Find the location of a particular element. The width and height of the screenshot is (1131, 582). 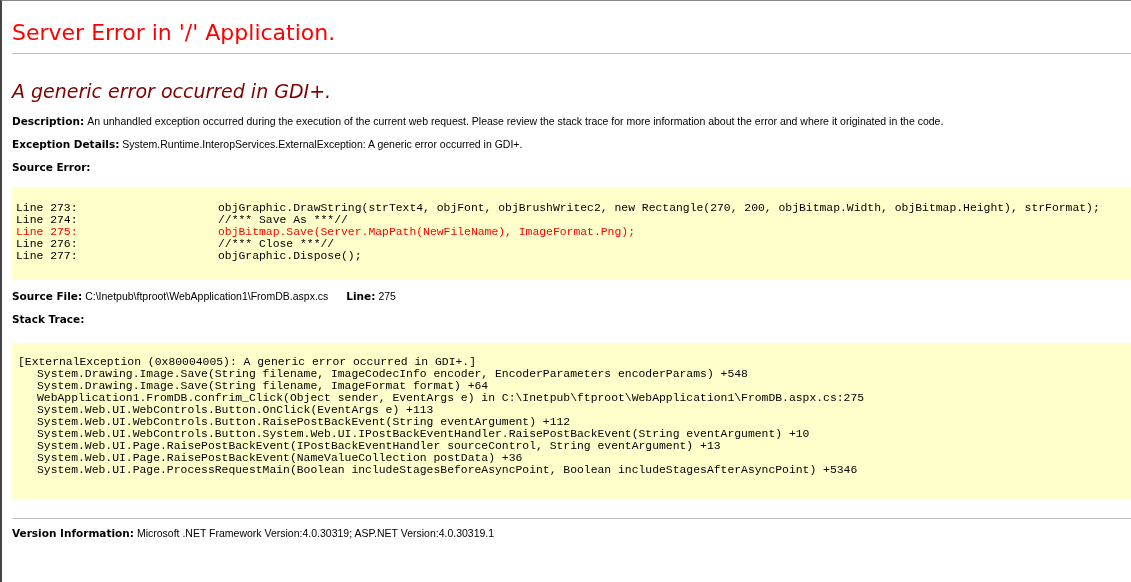

stack-frame: System.Web.UI.WebControls.Button.System.Web.UI.IPostBackEventHandler.RaisePostBackEvent(String eventArgument) +10 is located at coordinates (574, 434).